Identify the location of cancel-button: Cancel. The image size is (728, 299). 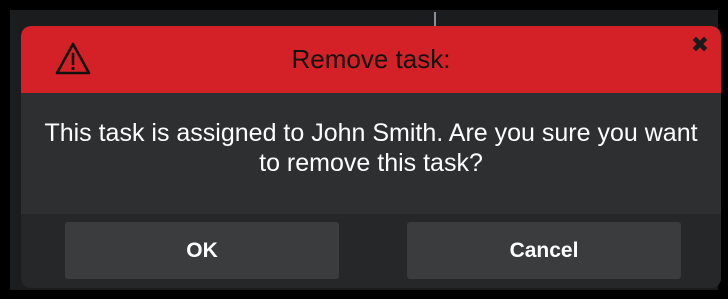
(544, 250).